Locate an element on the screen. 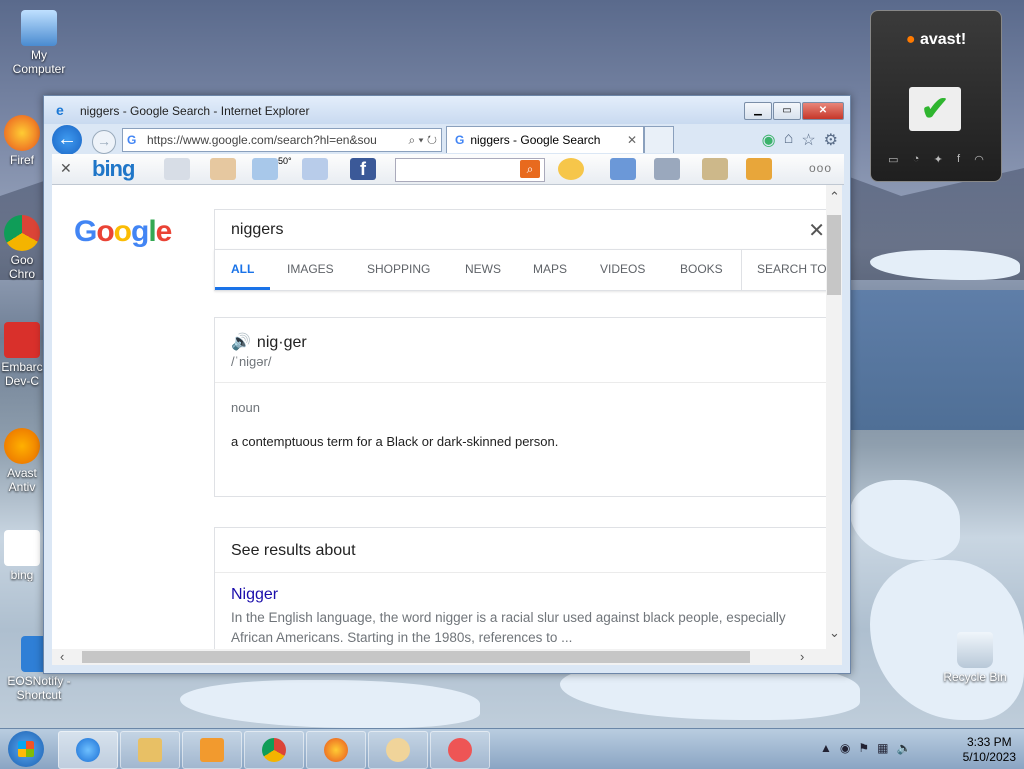  desktop-icon-chrome: Goo Chro is located at coordinates (22, 248).